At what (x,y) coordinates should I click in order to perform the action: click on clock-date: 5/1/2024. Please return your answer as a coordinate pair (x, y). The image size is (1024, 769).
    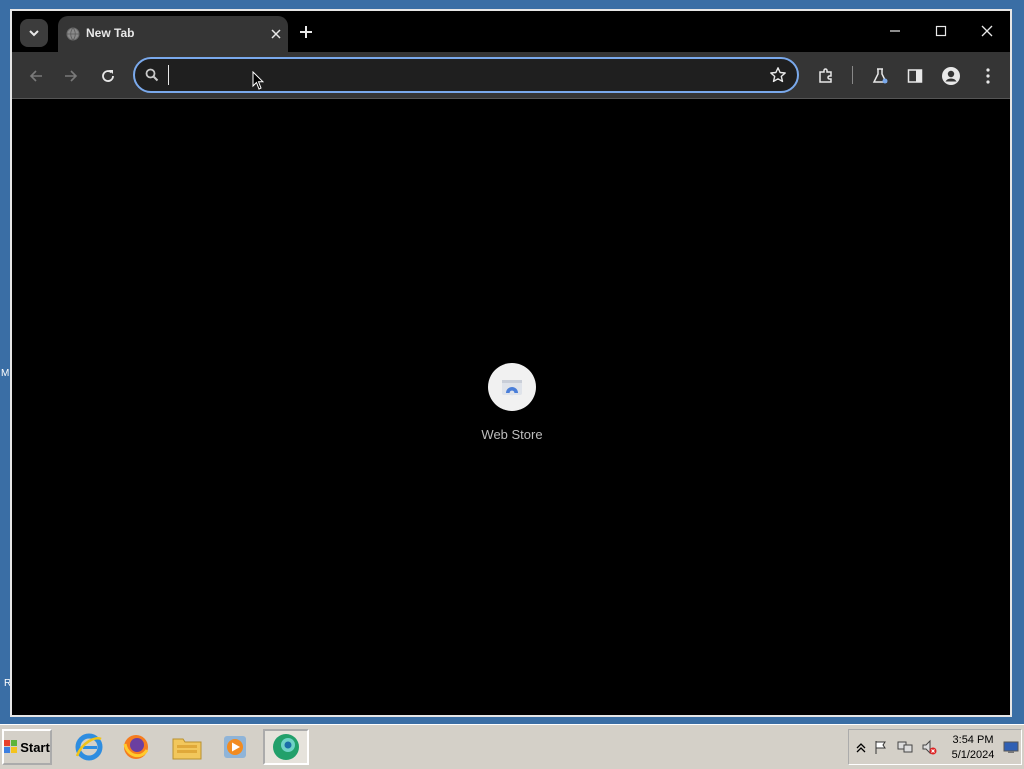
    Looking at the image, I should click on (973, 755).